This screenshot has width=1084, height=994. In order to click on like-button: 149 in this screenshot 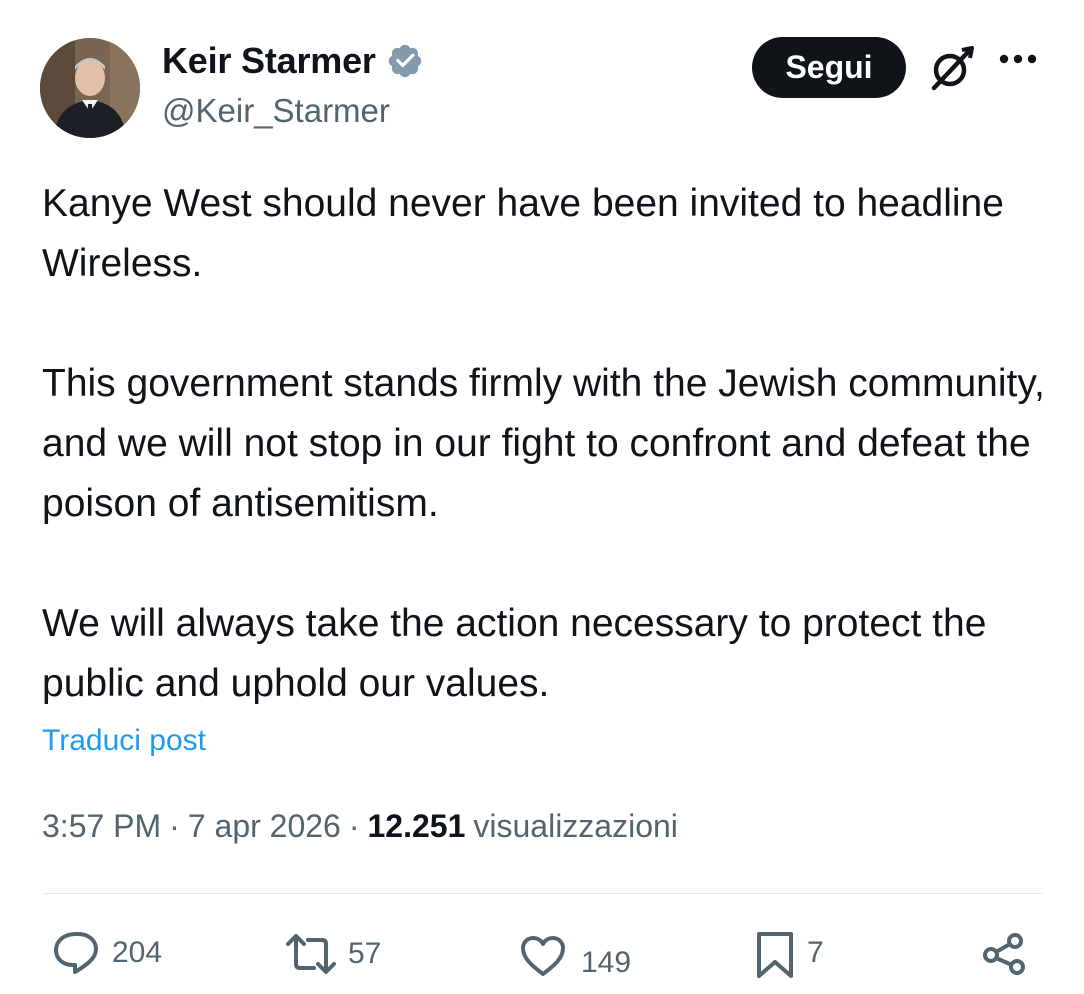, I will do `click(575, 956)`.